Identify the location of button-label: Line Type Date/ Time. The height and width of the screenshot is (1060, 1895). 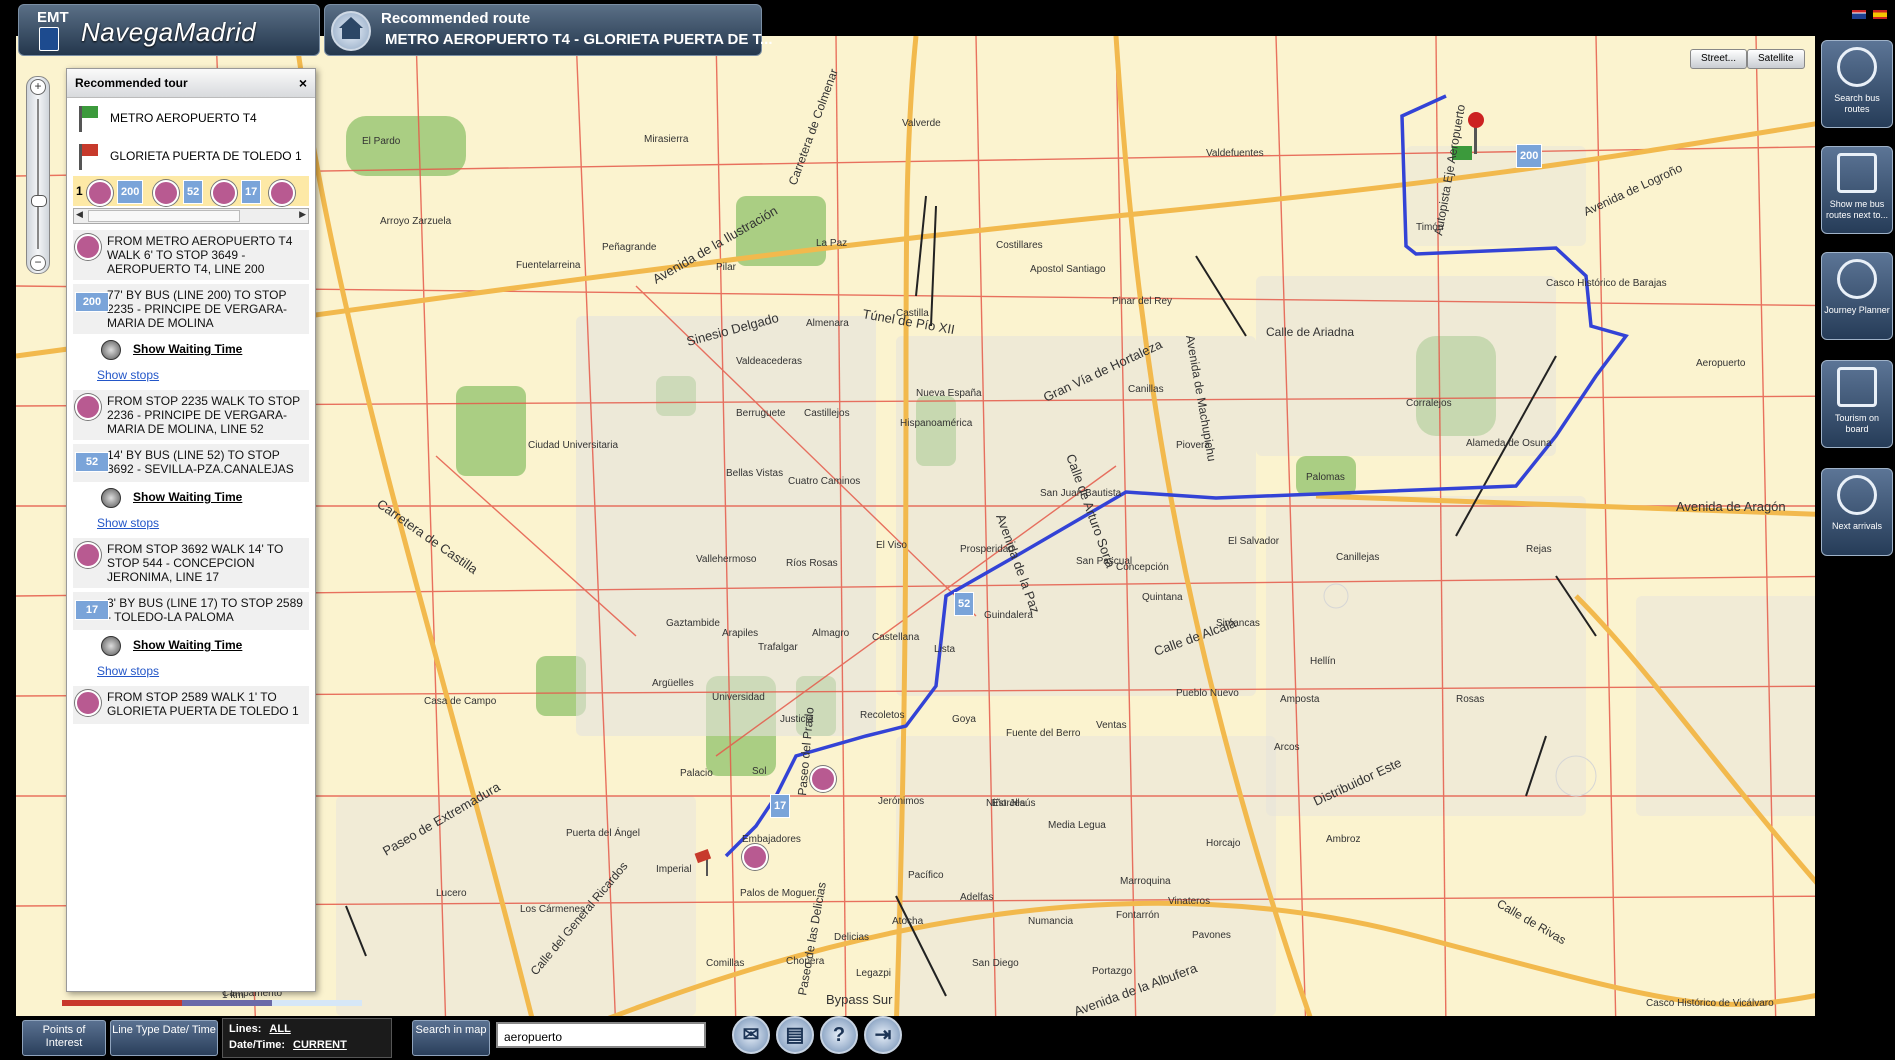
(164, 1030).